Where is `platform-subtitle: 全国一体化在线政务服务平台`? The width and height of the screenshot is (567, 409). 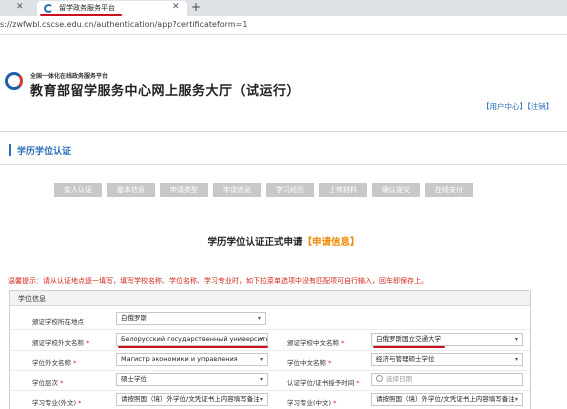
platform-subtitle: 全国一体化在线政务服务平台 is located at coordinates (69, 76).